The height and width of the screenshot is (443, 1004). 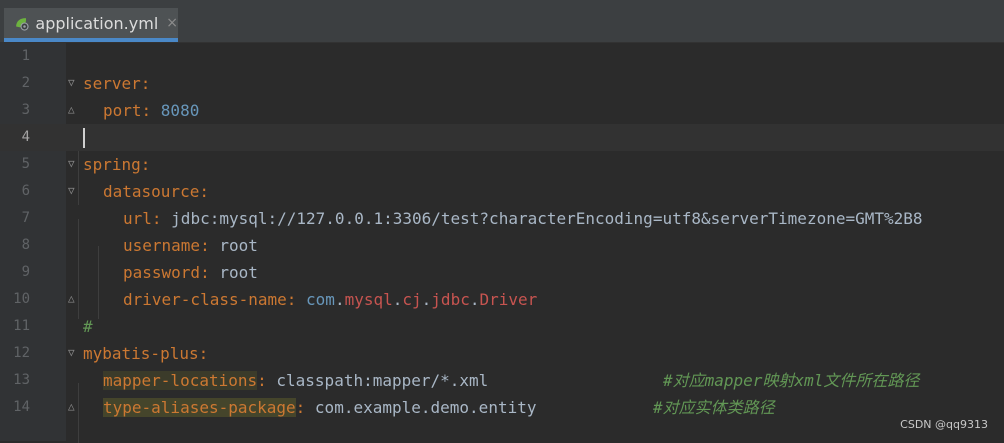 I want to click on tab-application-yml: application.yml ×, so click(x=91, y=25).